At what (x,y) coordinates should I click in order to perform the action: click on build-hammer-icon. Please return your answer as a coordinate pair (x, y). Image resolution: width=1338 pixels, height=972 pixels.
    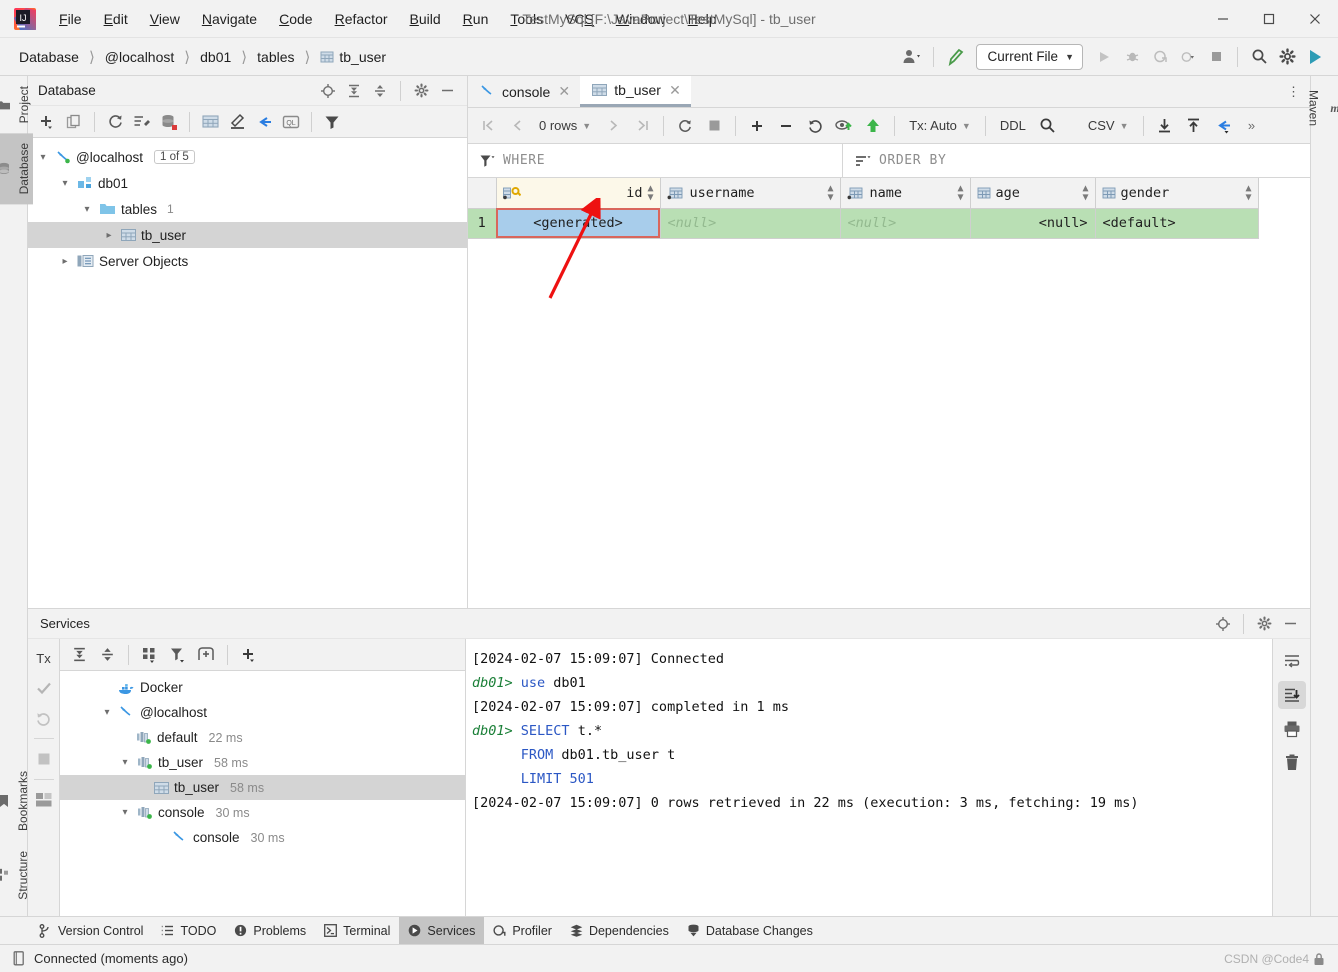
    Looking at the image, I should click on (955, 57).